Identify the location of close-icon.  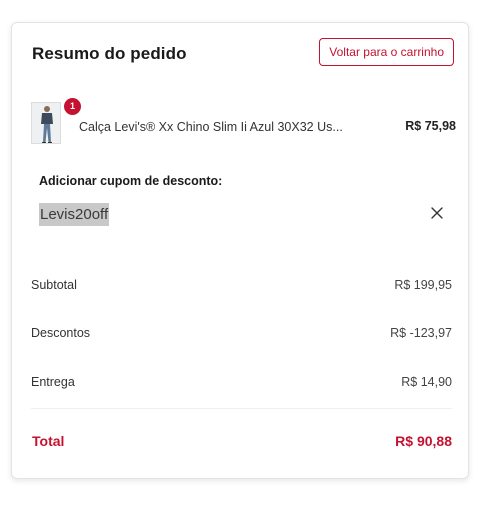
(437, 213).